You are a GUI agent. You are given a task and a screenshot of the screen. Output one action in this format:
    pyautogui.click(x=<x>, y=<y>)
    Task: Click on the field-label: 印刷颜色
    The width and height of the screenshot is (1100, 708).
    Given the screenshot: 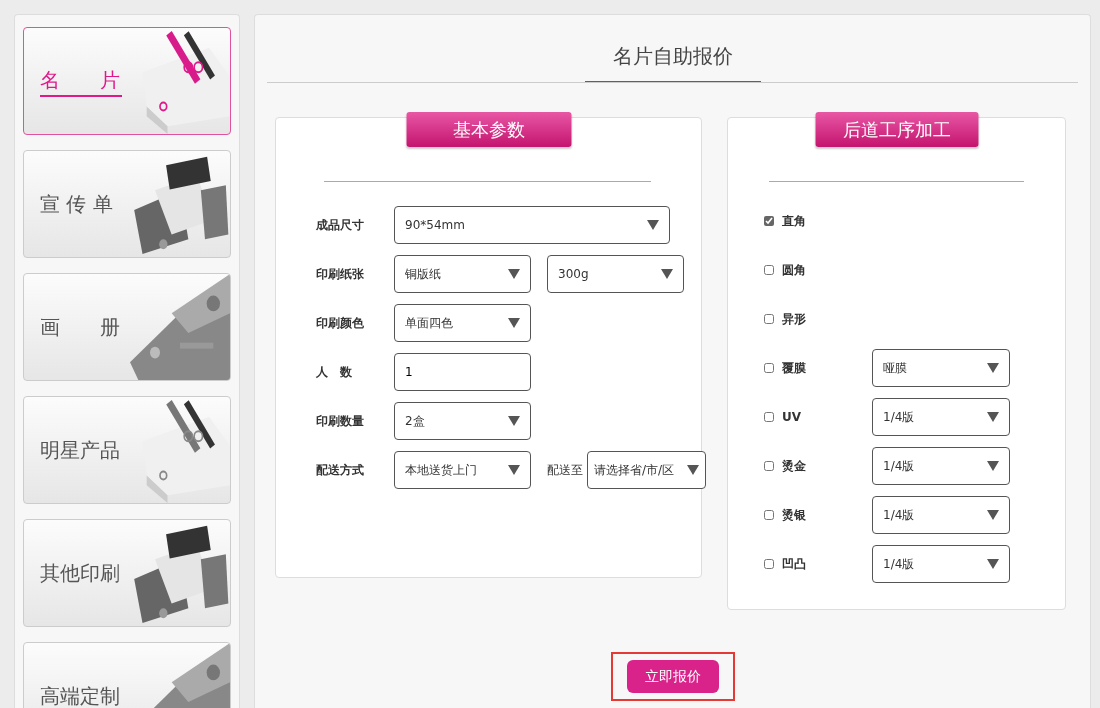 What is the action you would take?
    pyautogui.click(x=340, y=323)
    